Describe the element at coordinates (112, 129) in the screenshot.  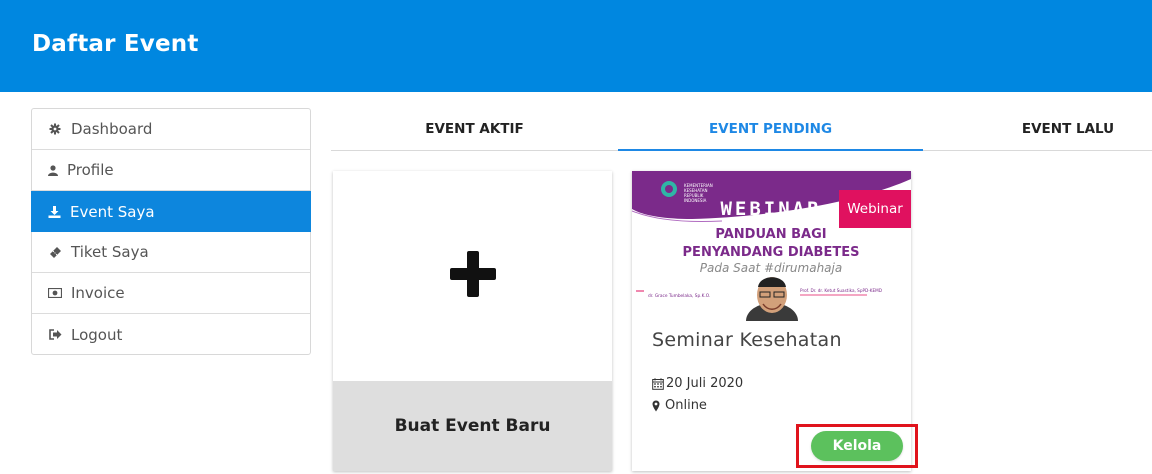
I see `sidebar-item-label: Dashboard` at that location.